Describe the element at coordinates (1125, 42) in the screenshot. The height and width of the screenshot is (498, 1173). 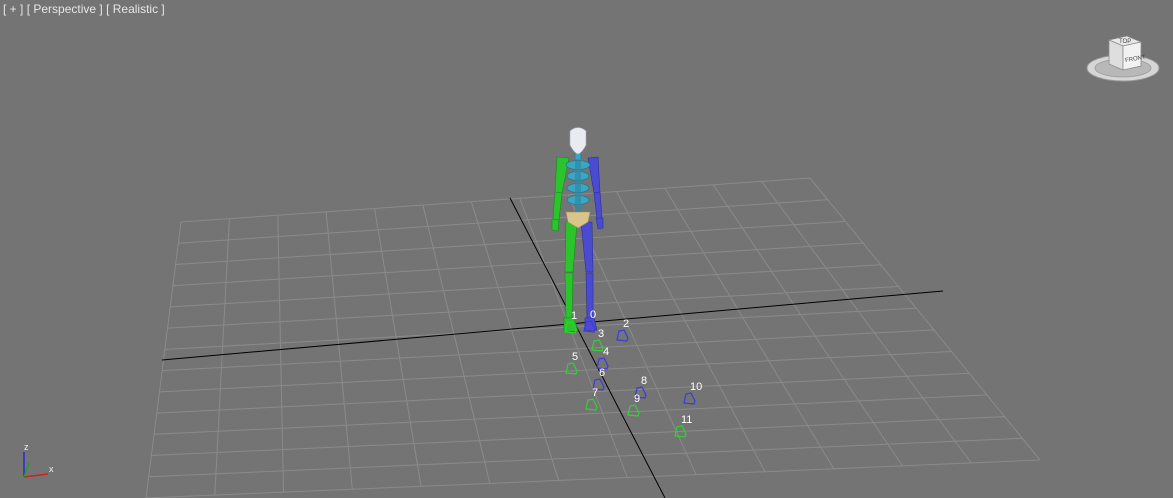
I see `viewcube-top-label: TOP` at that location.